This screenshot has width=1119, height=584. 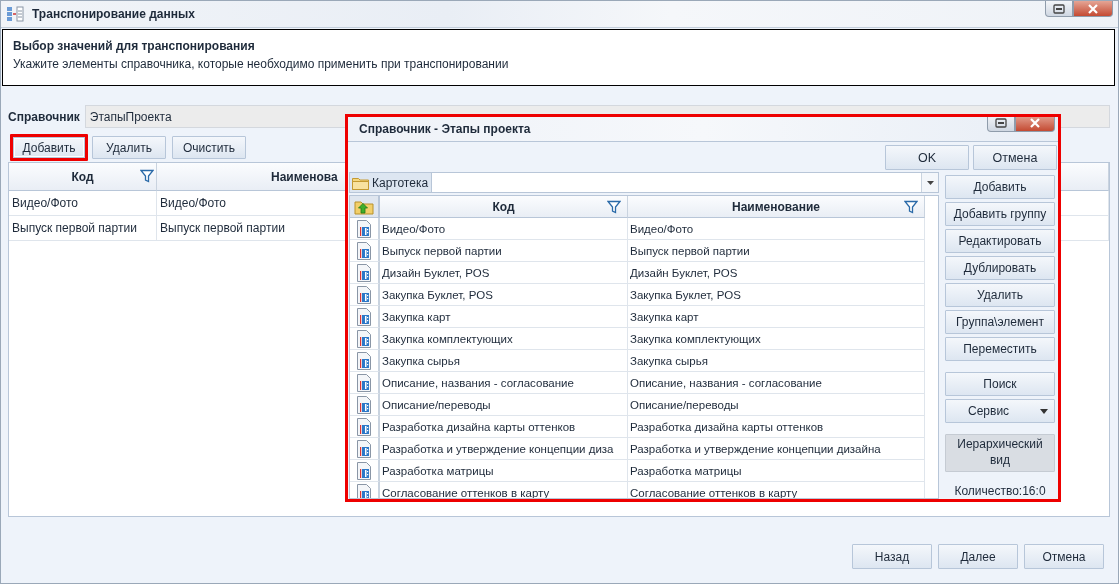 I want to click on table-cell: Разработка и утверждение концепции диза, so click(x=504, y=449).